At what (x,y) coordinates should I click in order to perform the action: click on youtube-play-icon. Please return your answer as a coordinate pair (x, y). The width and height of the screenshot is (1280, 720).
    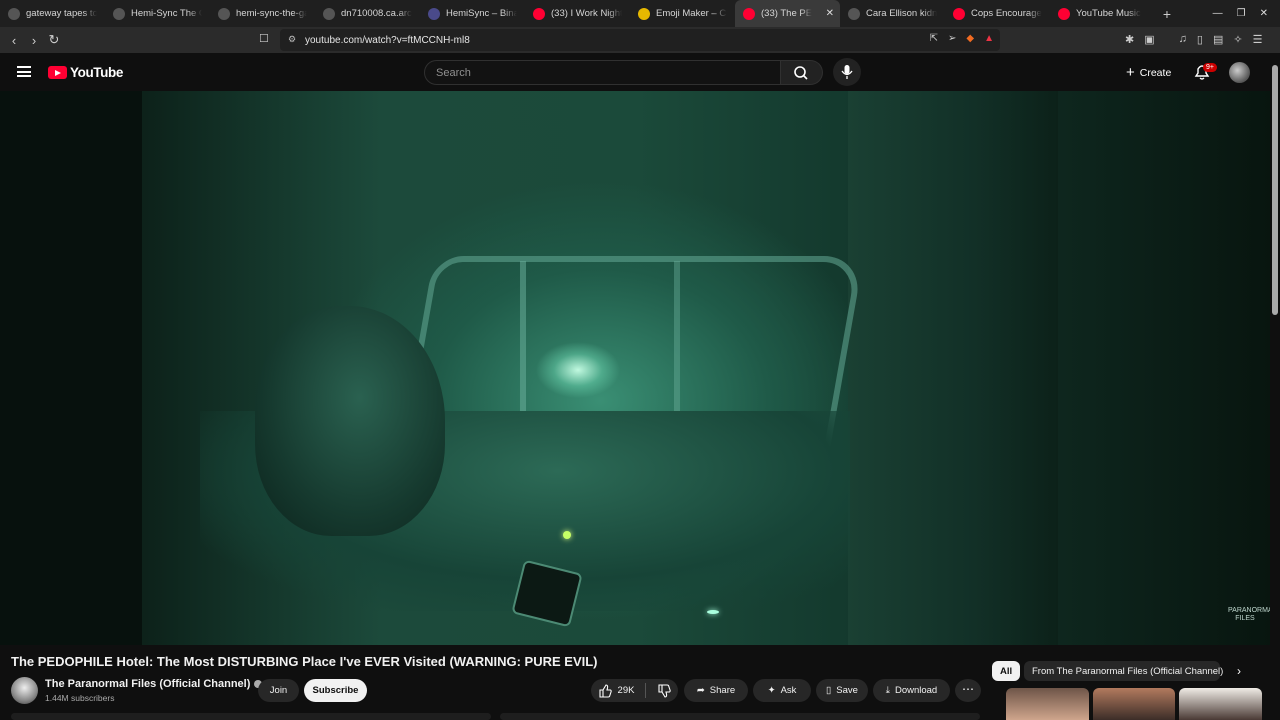
    Looking at the image, I should click on (57, 72).